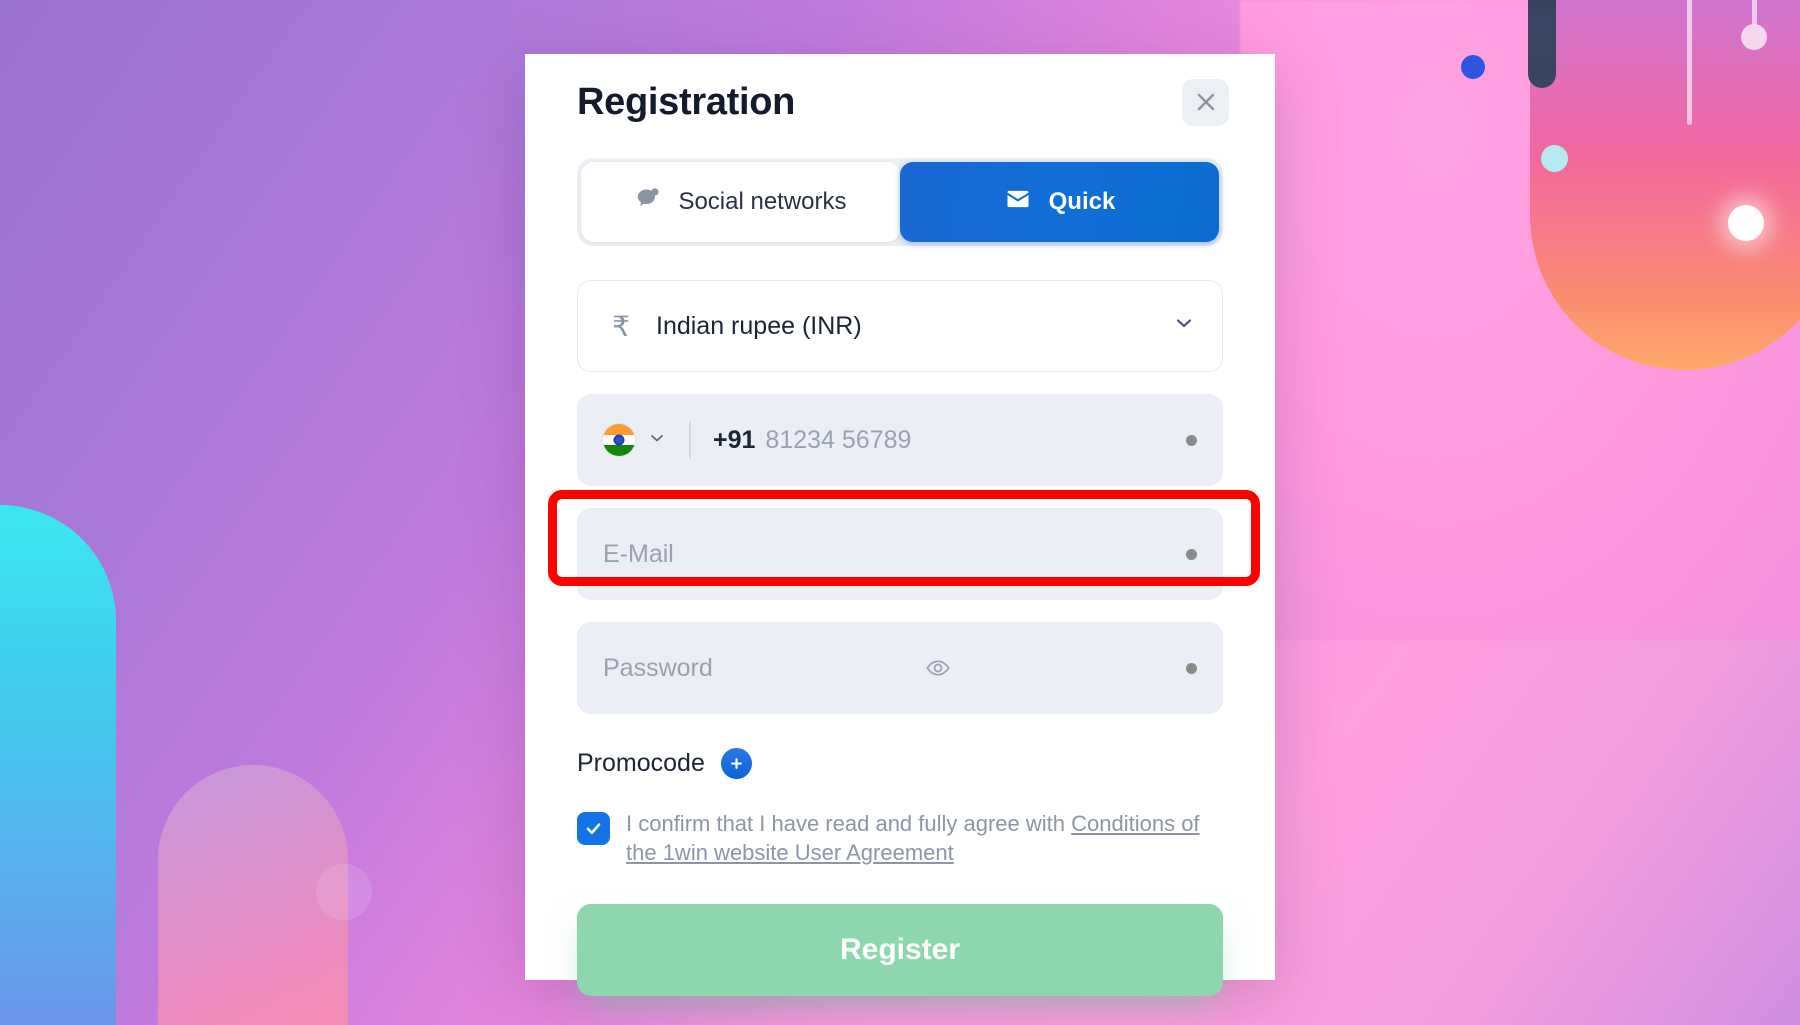  I want to click on close-icon, so click(1206, 102).